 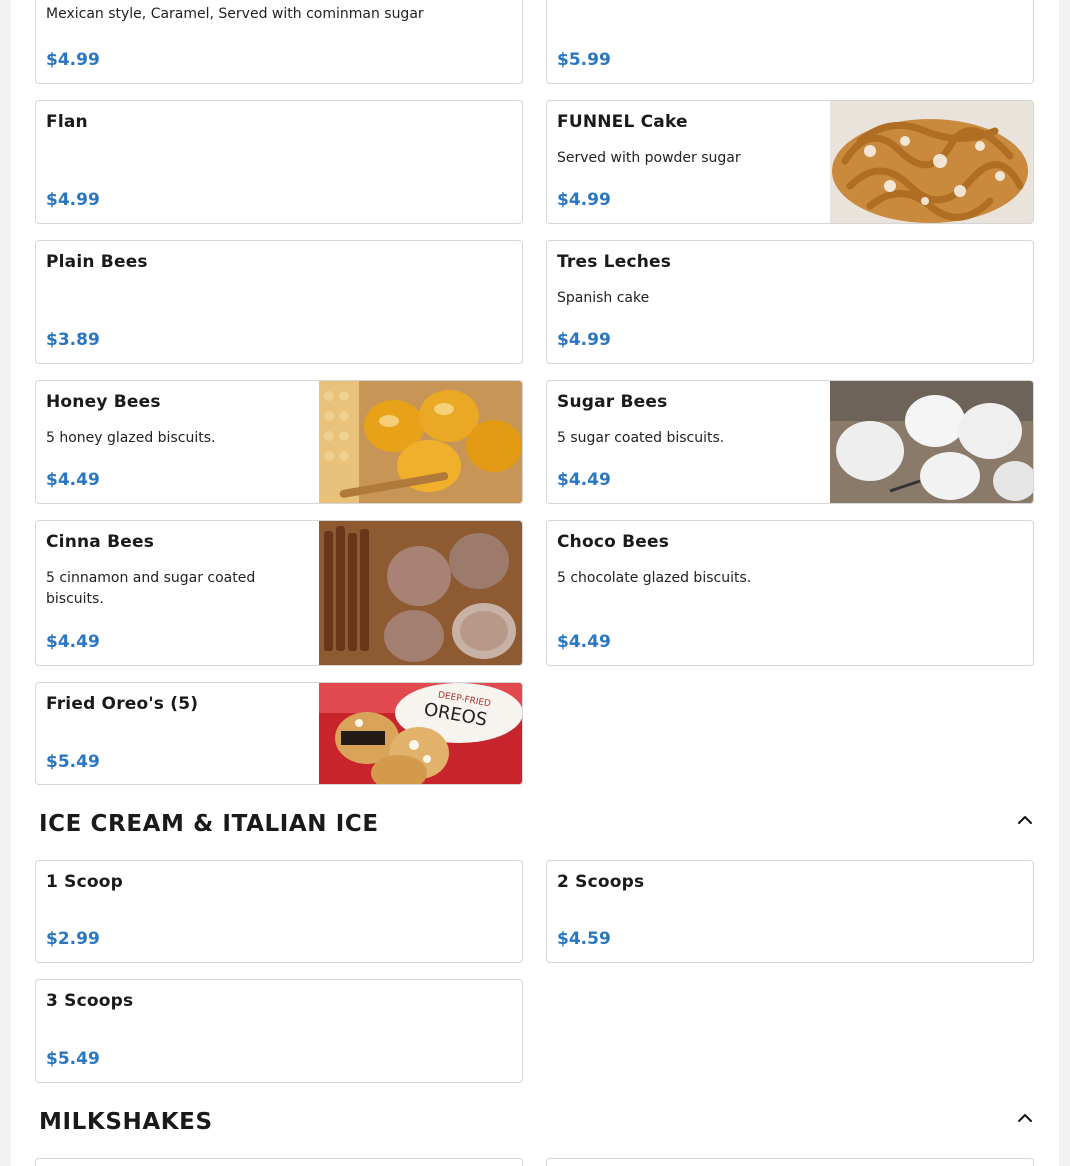 I want to click on item-description: 5 honey glazed biscuits., so click(x=131, y=438).